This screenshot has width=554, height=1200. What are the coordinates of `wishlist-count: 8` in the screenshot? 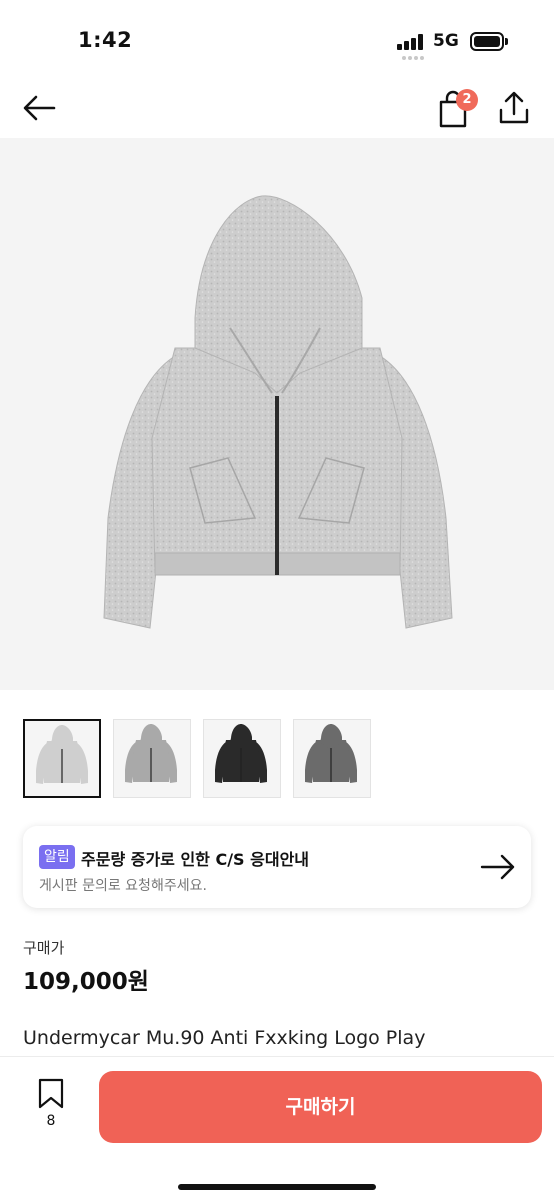 It's located at (51, 1121).